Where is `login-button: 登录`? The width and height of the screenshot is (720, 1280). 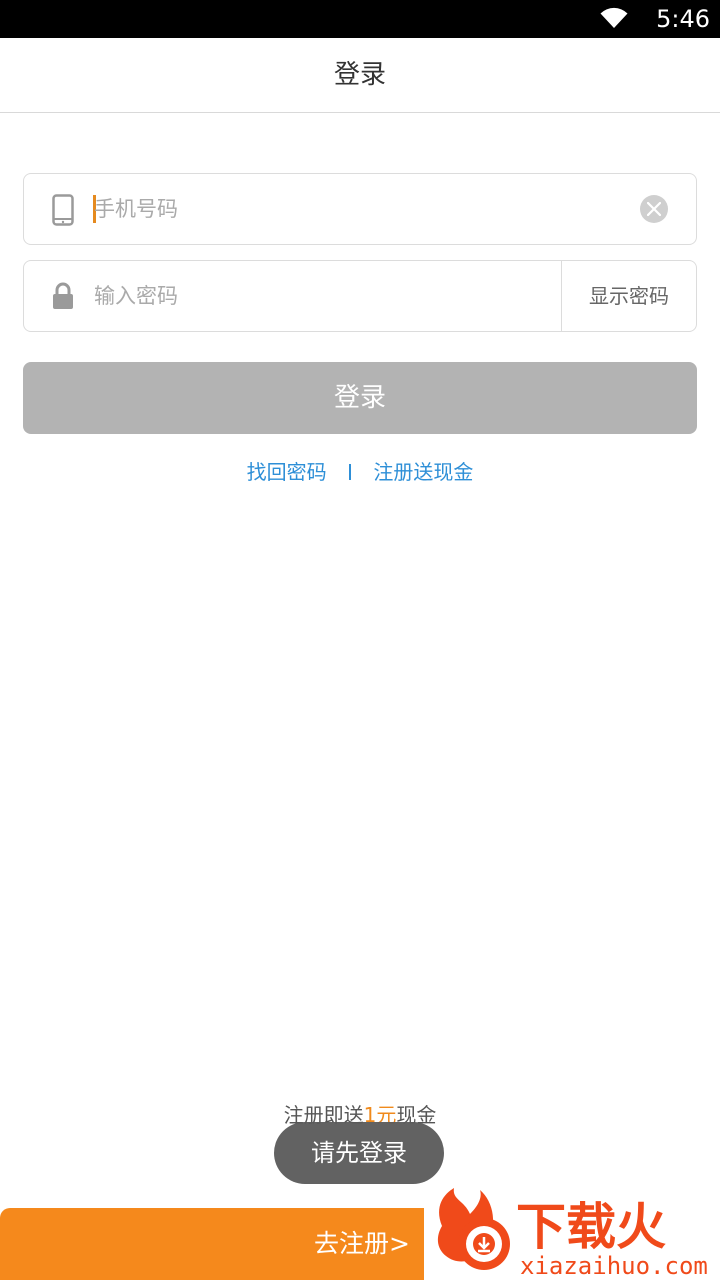 login-button: 登录 is located at coordinates (360, 398).